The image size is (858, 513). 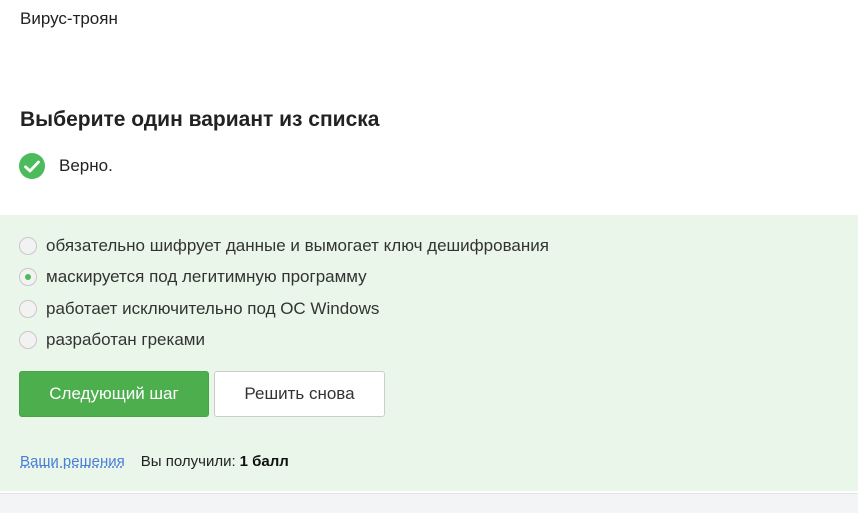 I want to click on option-2: маскируется под легитимную программу, so click(x=193, y=277).